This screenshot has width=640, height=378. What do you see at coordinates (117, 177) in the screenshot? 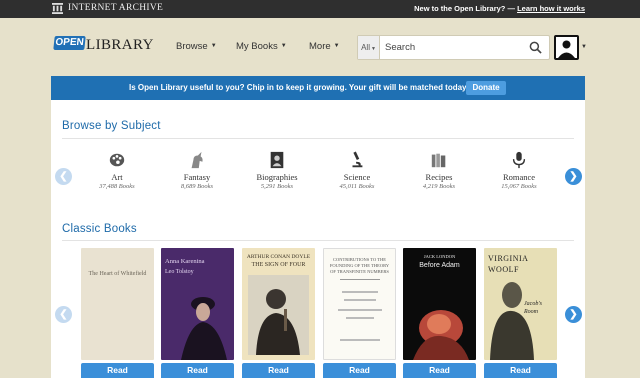
I see `subject-name: Art` at bounding box center [117, 177].